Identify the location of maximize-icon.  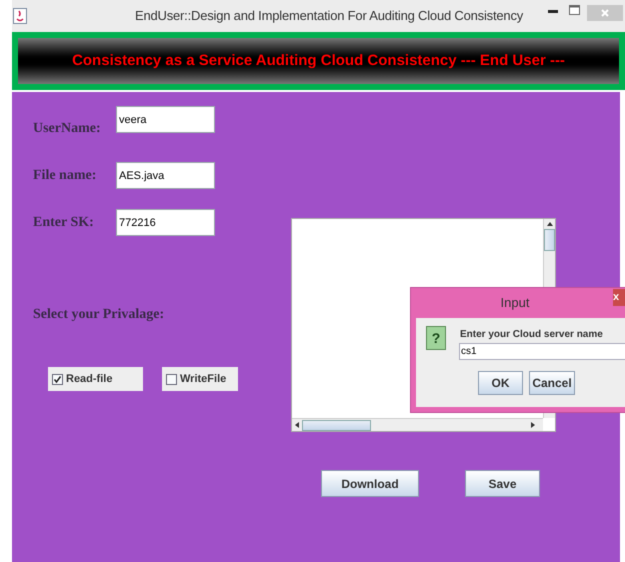
(574, 10).